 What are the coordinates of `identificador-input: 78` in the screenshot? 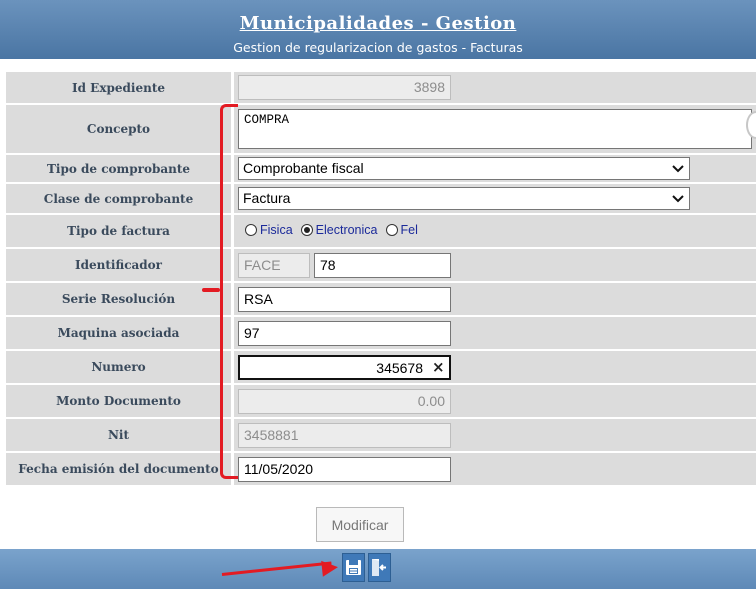 It's located at (382, 265).